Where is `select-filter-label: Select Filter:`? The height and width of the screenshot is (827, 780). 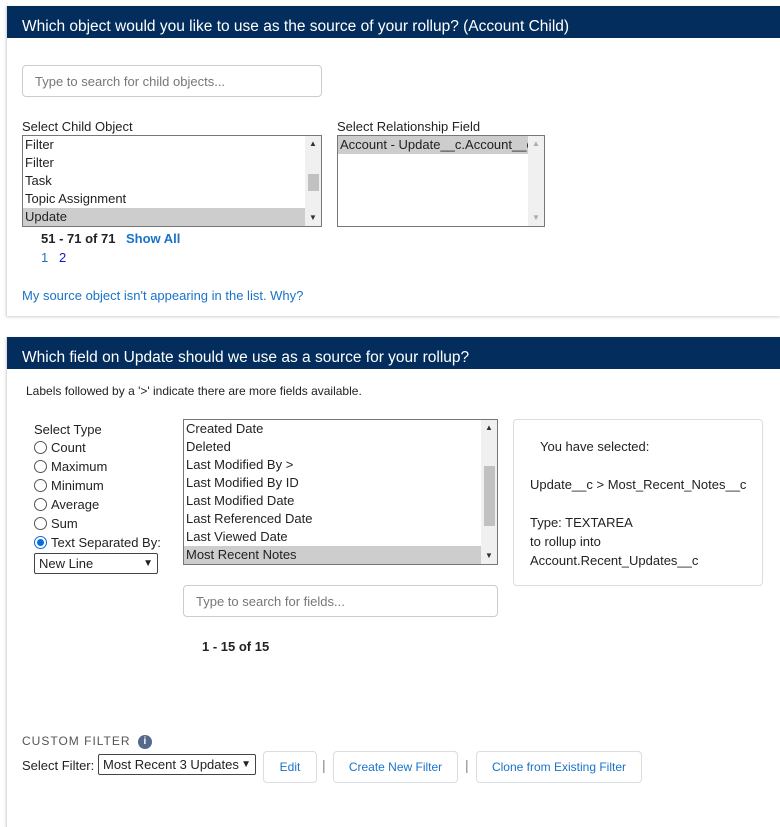
select-filter-label: Select Filter: is located at coordinates (58, 765).